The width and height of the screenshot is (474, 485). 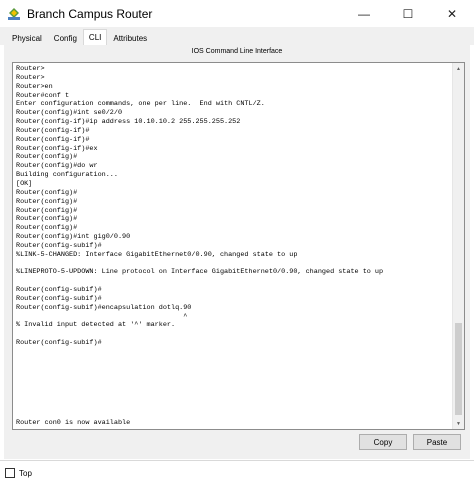 I want to click on router-app-icon, so click(x=14, y=14).